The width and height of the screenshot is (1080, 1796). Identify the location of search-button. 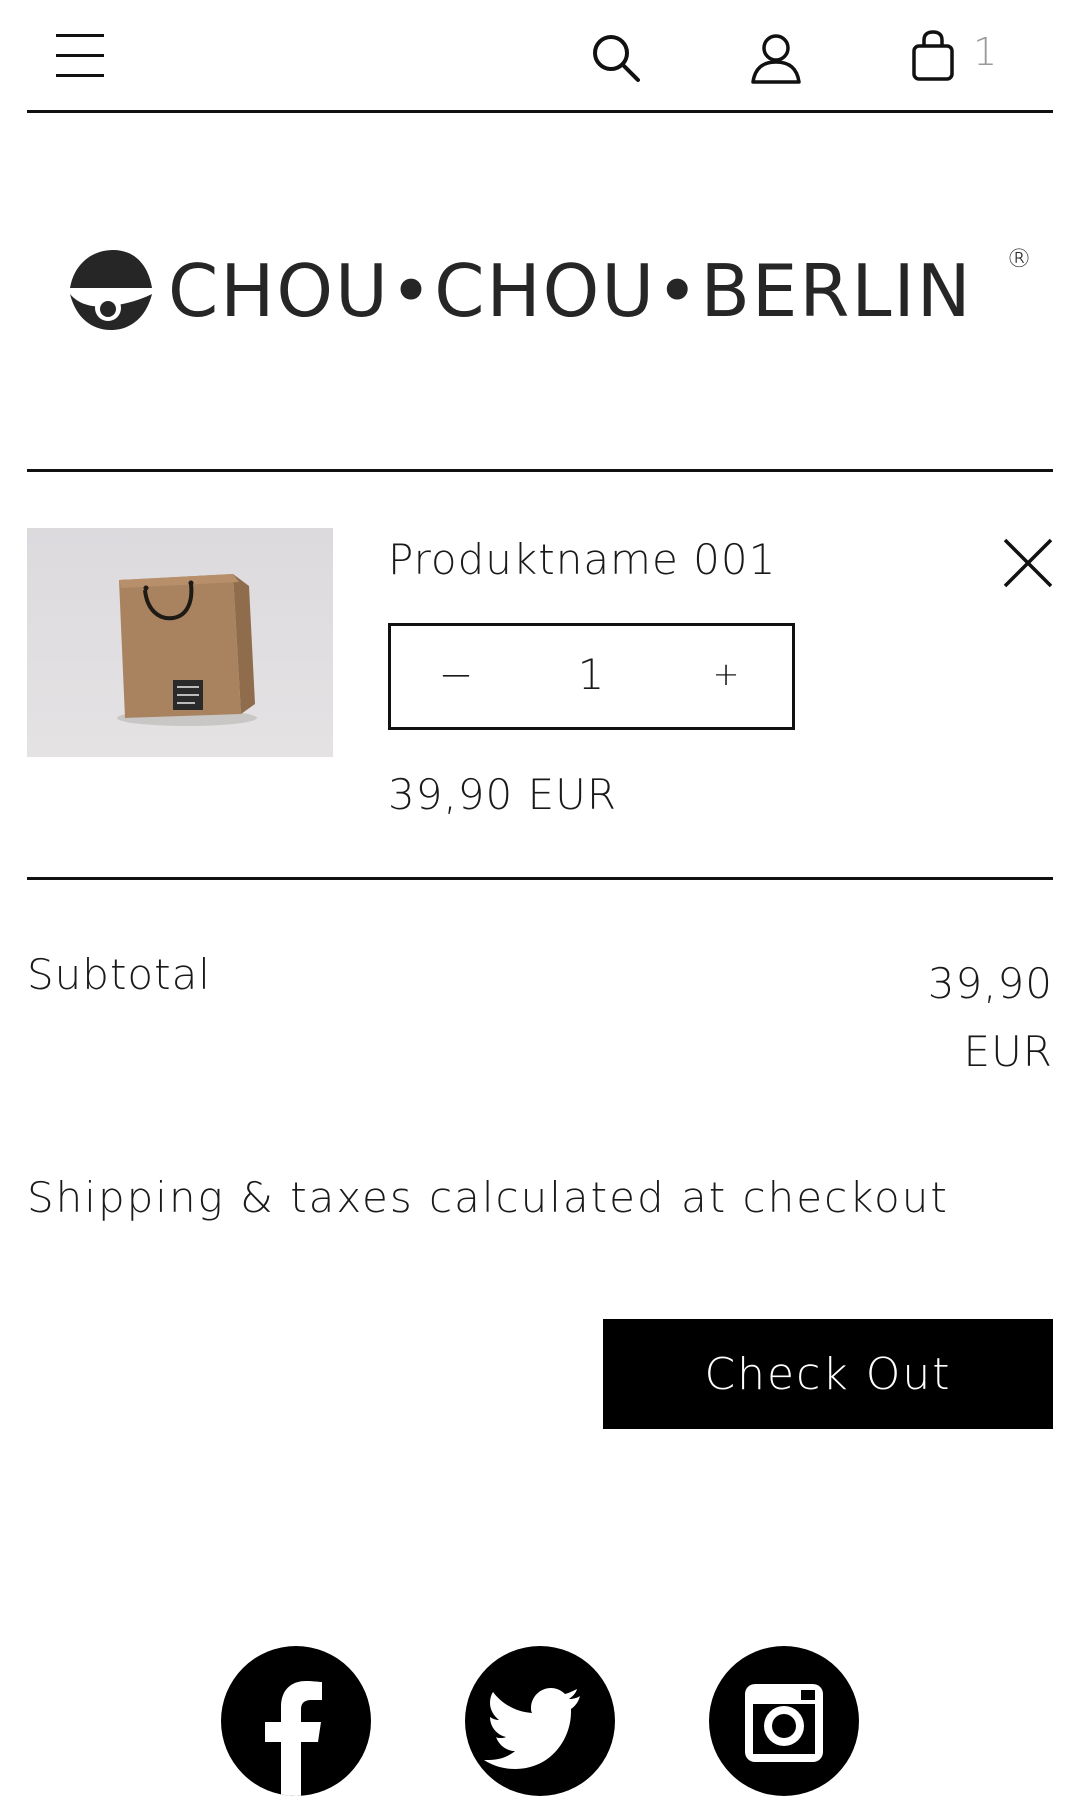
(616, 58).